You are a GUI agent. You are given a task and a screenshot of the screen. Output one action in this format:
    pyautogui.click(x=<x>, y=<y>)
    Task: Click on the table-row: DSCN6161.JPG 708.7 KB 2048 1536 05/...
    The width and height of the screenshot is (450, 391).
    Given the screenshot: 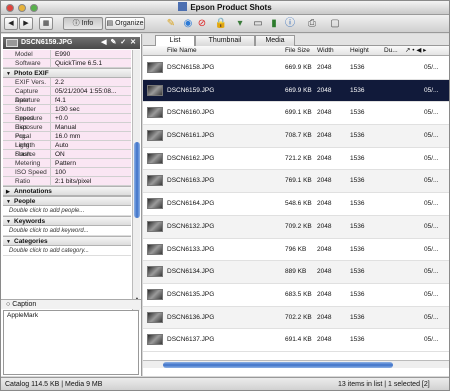 What is the action you would take?
    pyautogui.click(x=296, y=136)
    